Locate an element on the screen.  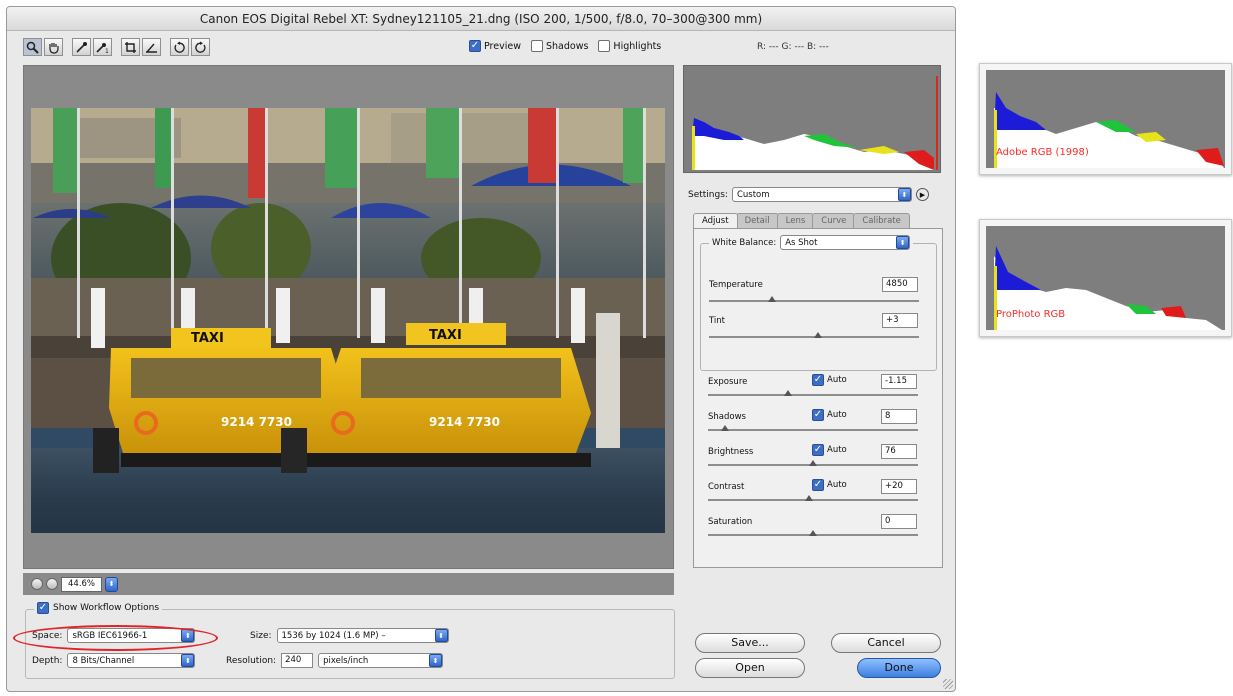
temperature-label: Temperature is located at coordinates (736, 285).